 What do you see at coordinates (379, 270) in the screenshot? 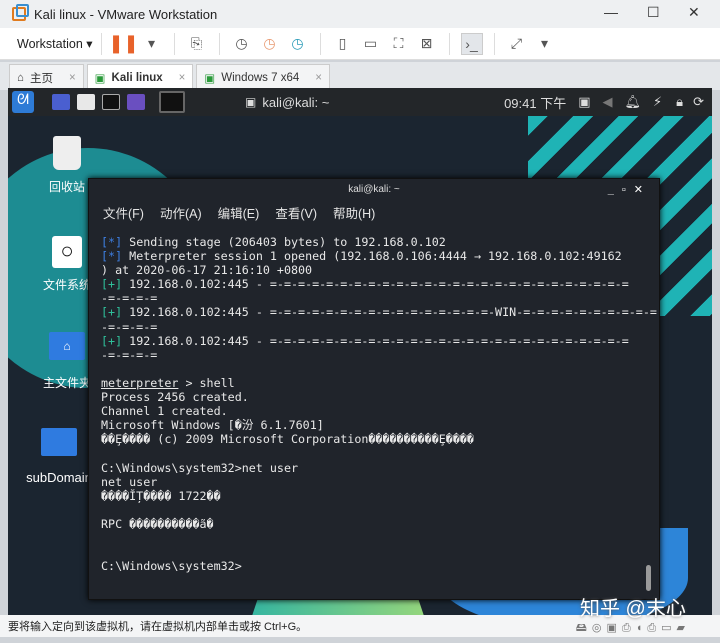
I see `terminal-line: ) at 2020-06-17 21:16:10 +0800` at bounding box center [379, 270].